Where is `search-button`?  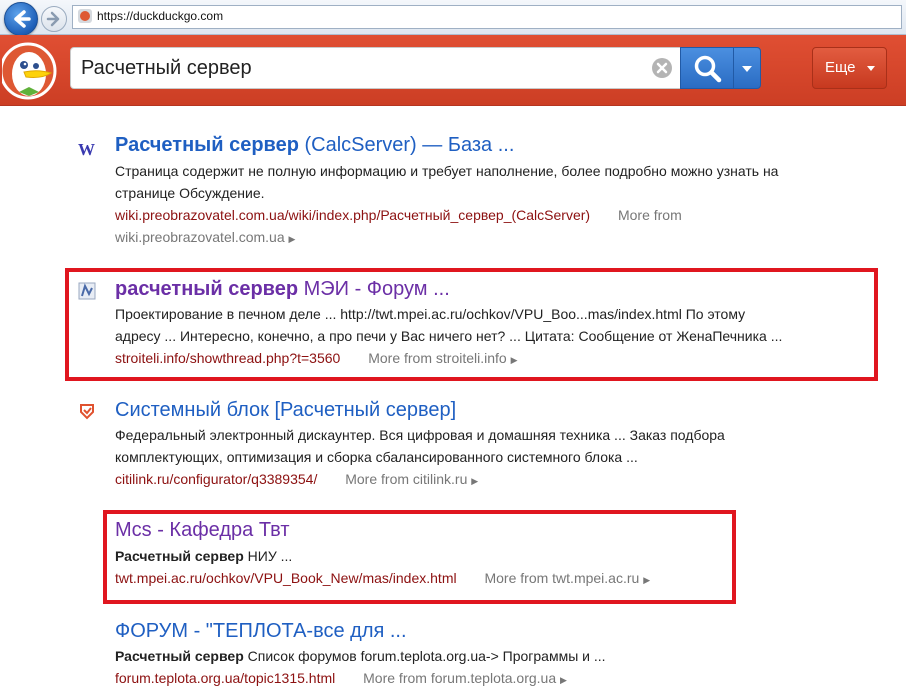 search-button is located at coordinates (707, 68).